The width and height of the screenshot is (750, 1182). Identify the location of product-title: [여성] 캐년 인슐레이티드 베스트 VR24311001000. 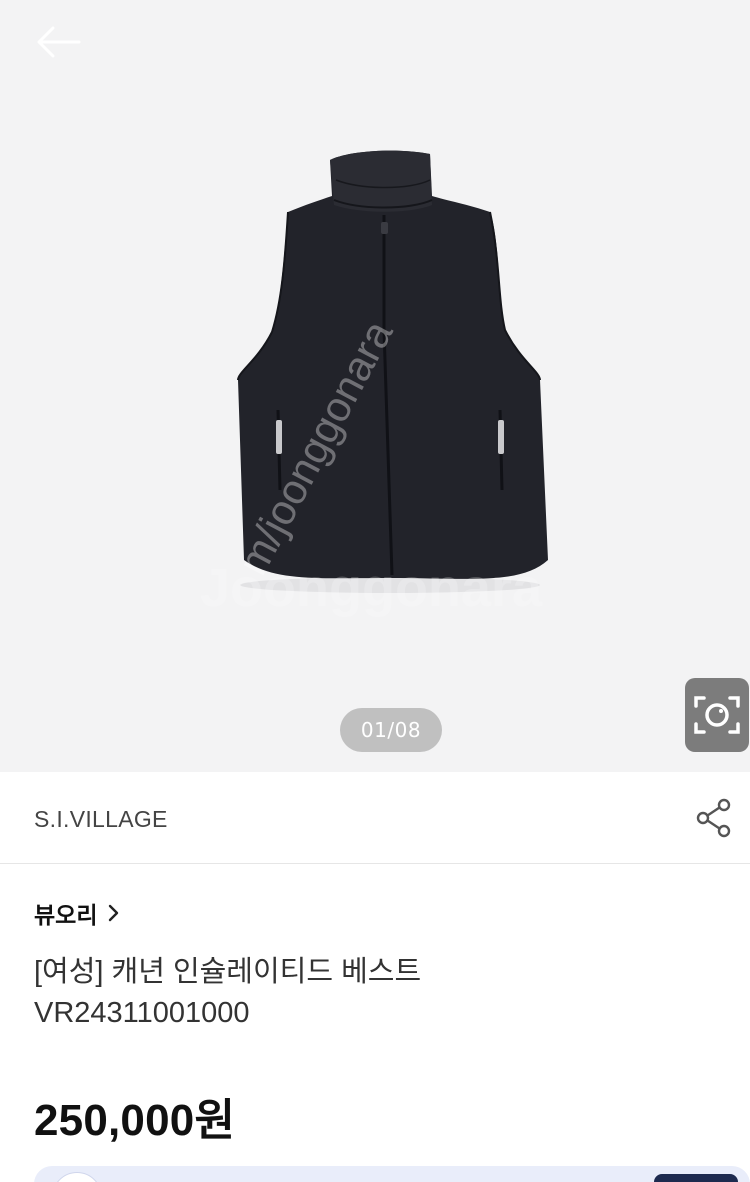
(379, 993).